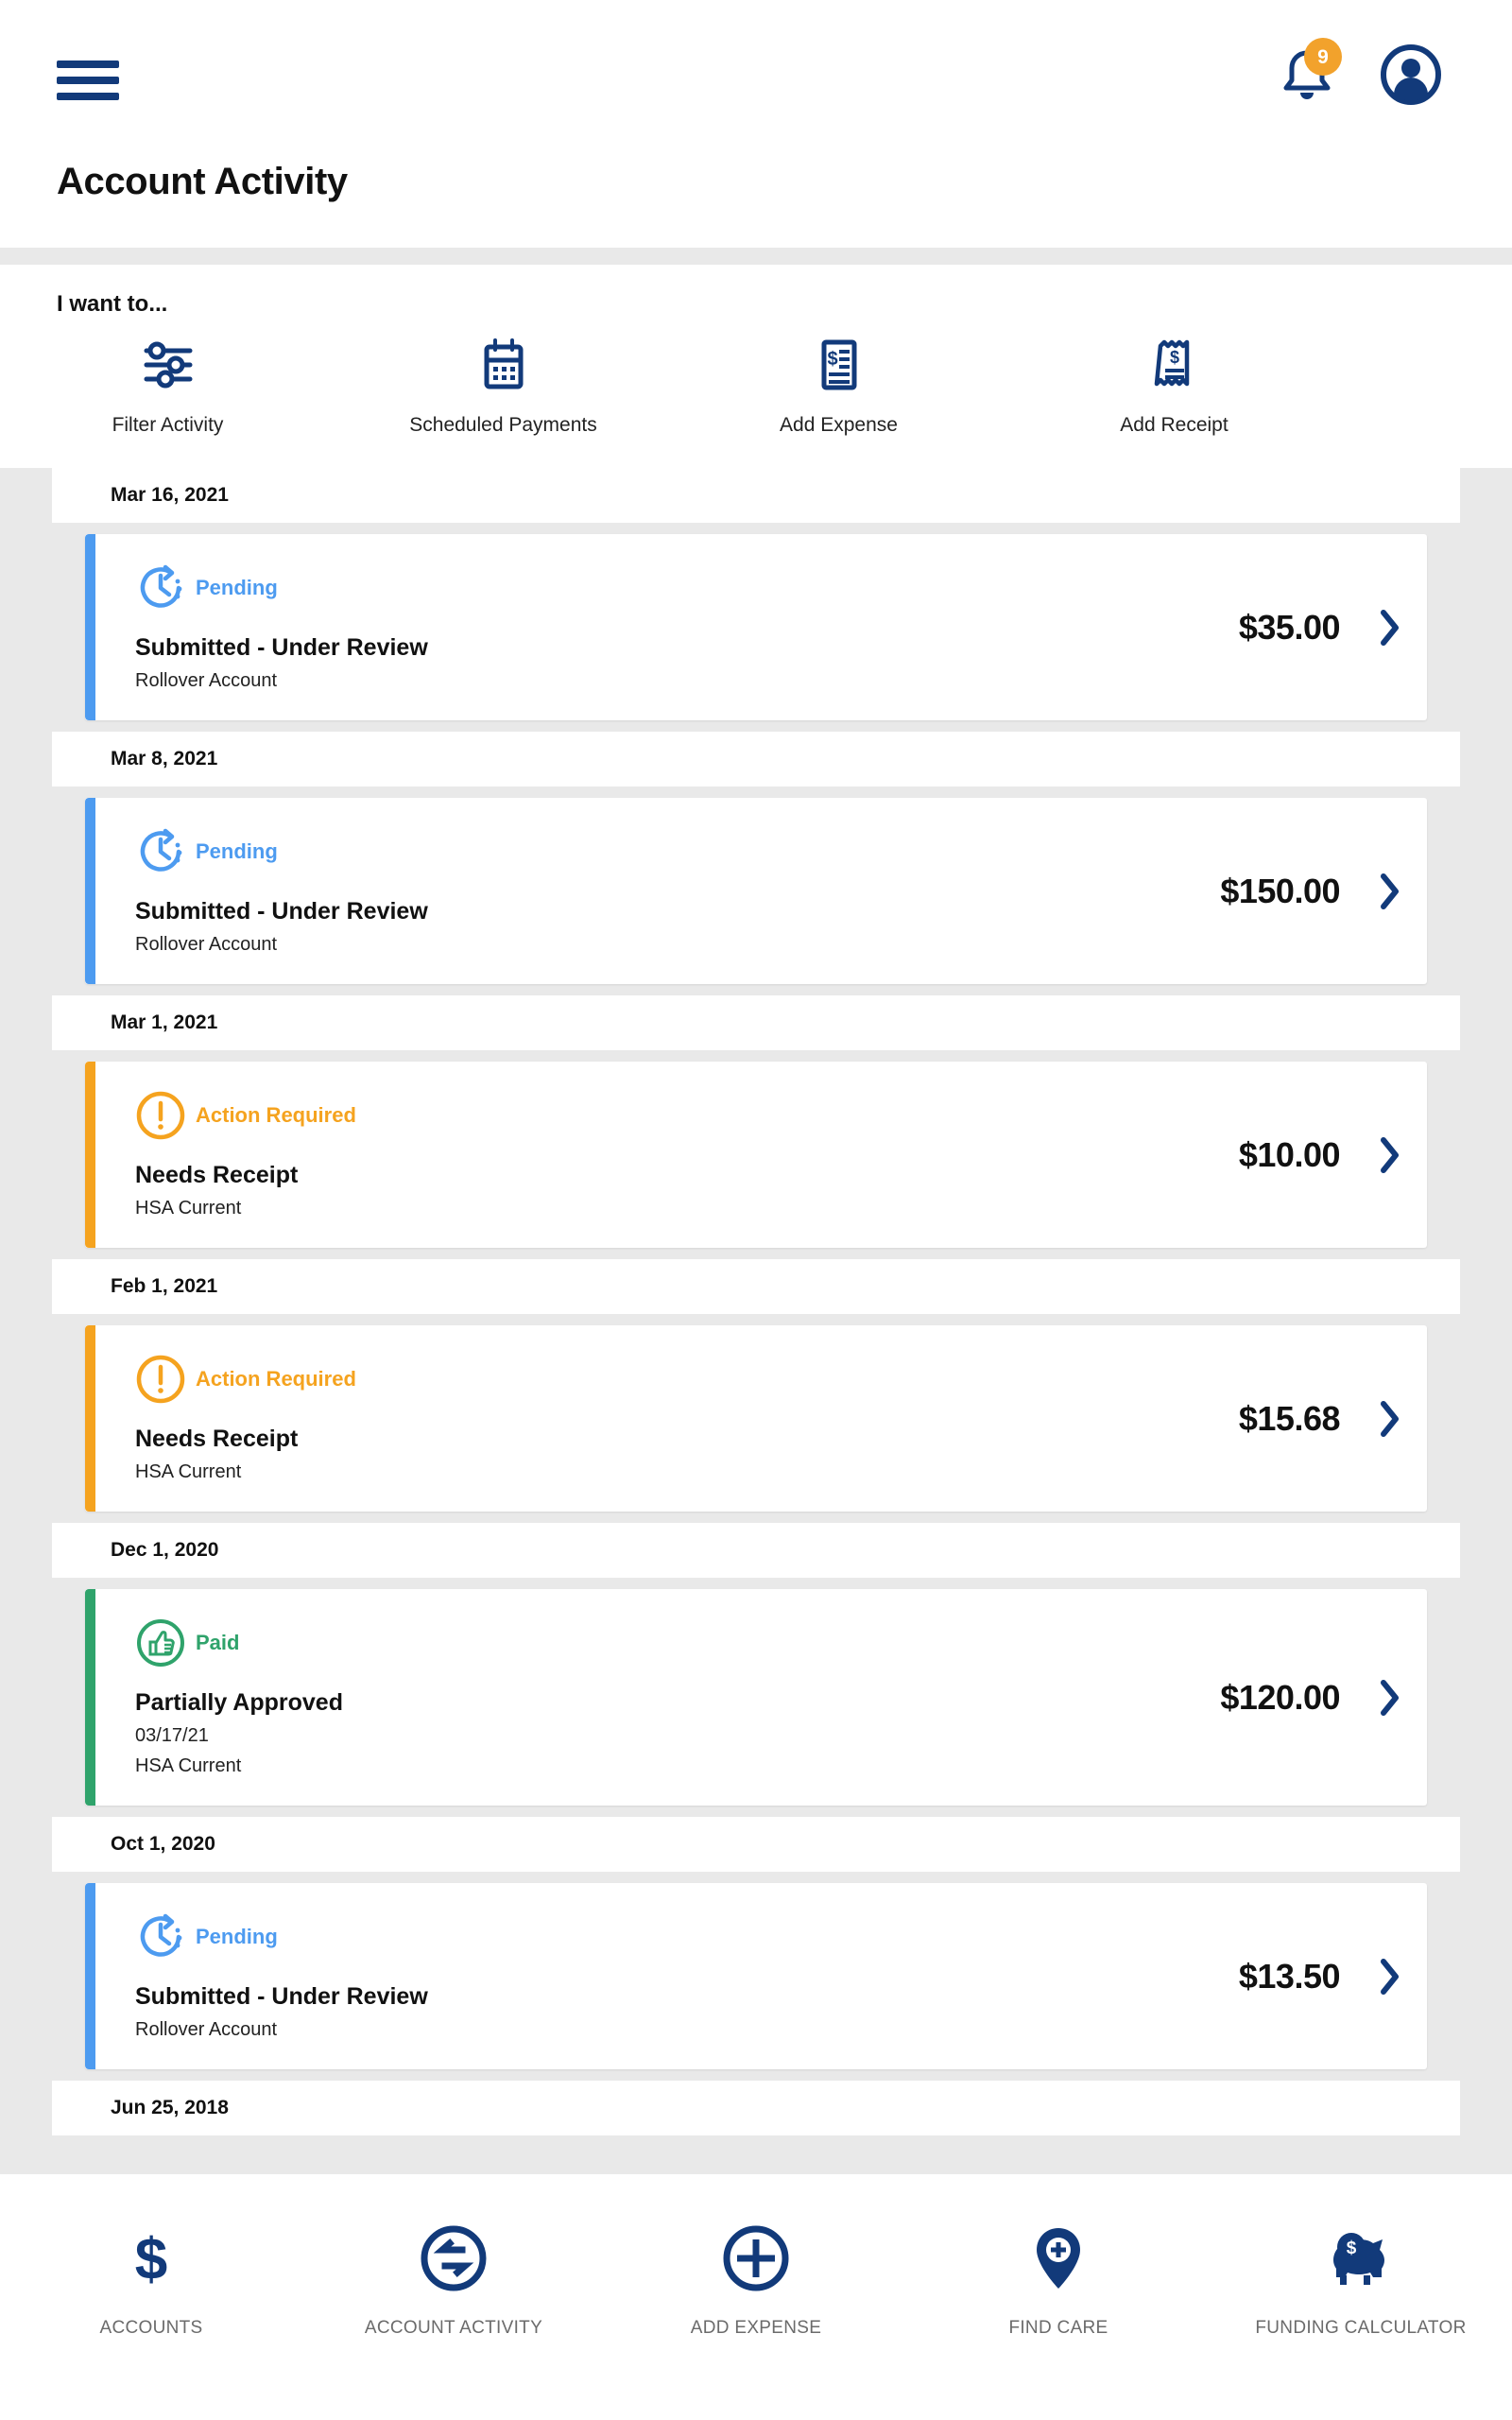  I want to click on nav-item-add-expense: ADD EXPENSE, so click(756, 2280).